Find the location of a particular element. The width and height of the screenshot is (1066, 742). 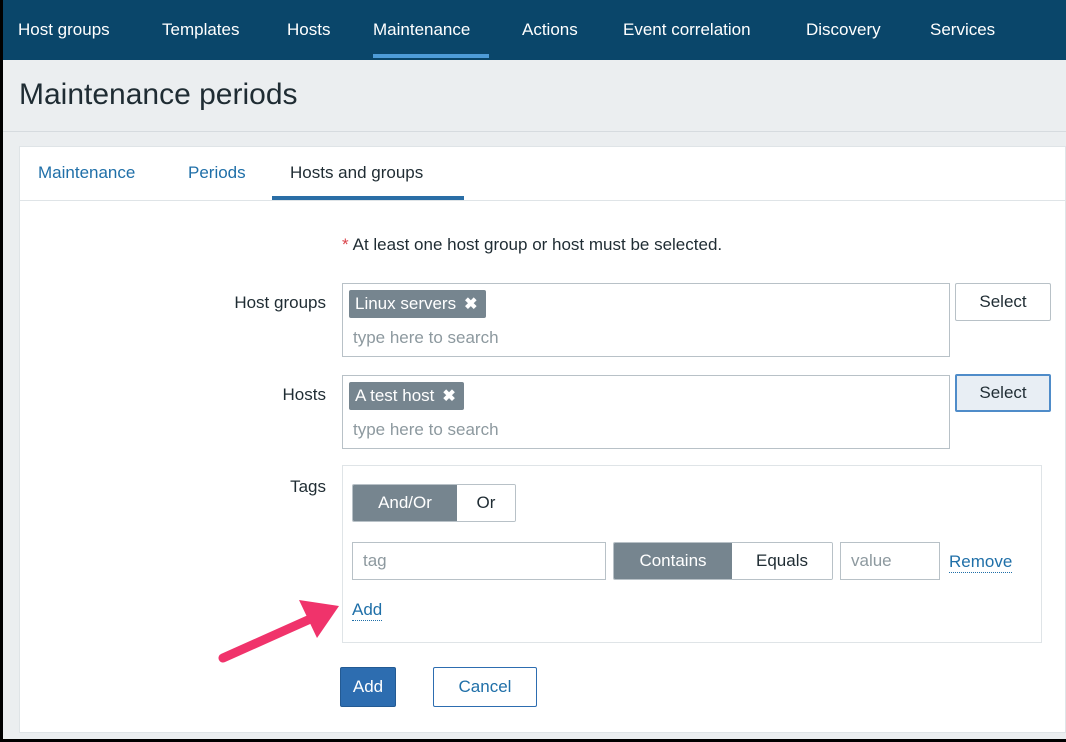

nav-item-actions: Actions is located at coordinates (550, 30).